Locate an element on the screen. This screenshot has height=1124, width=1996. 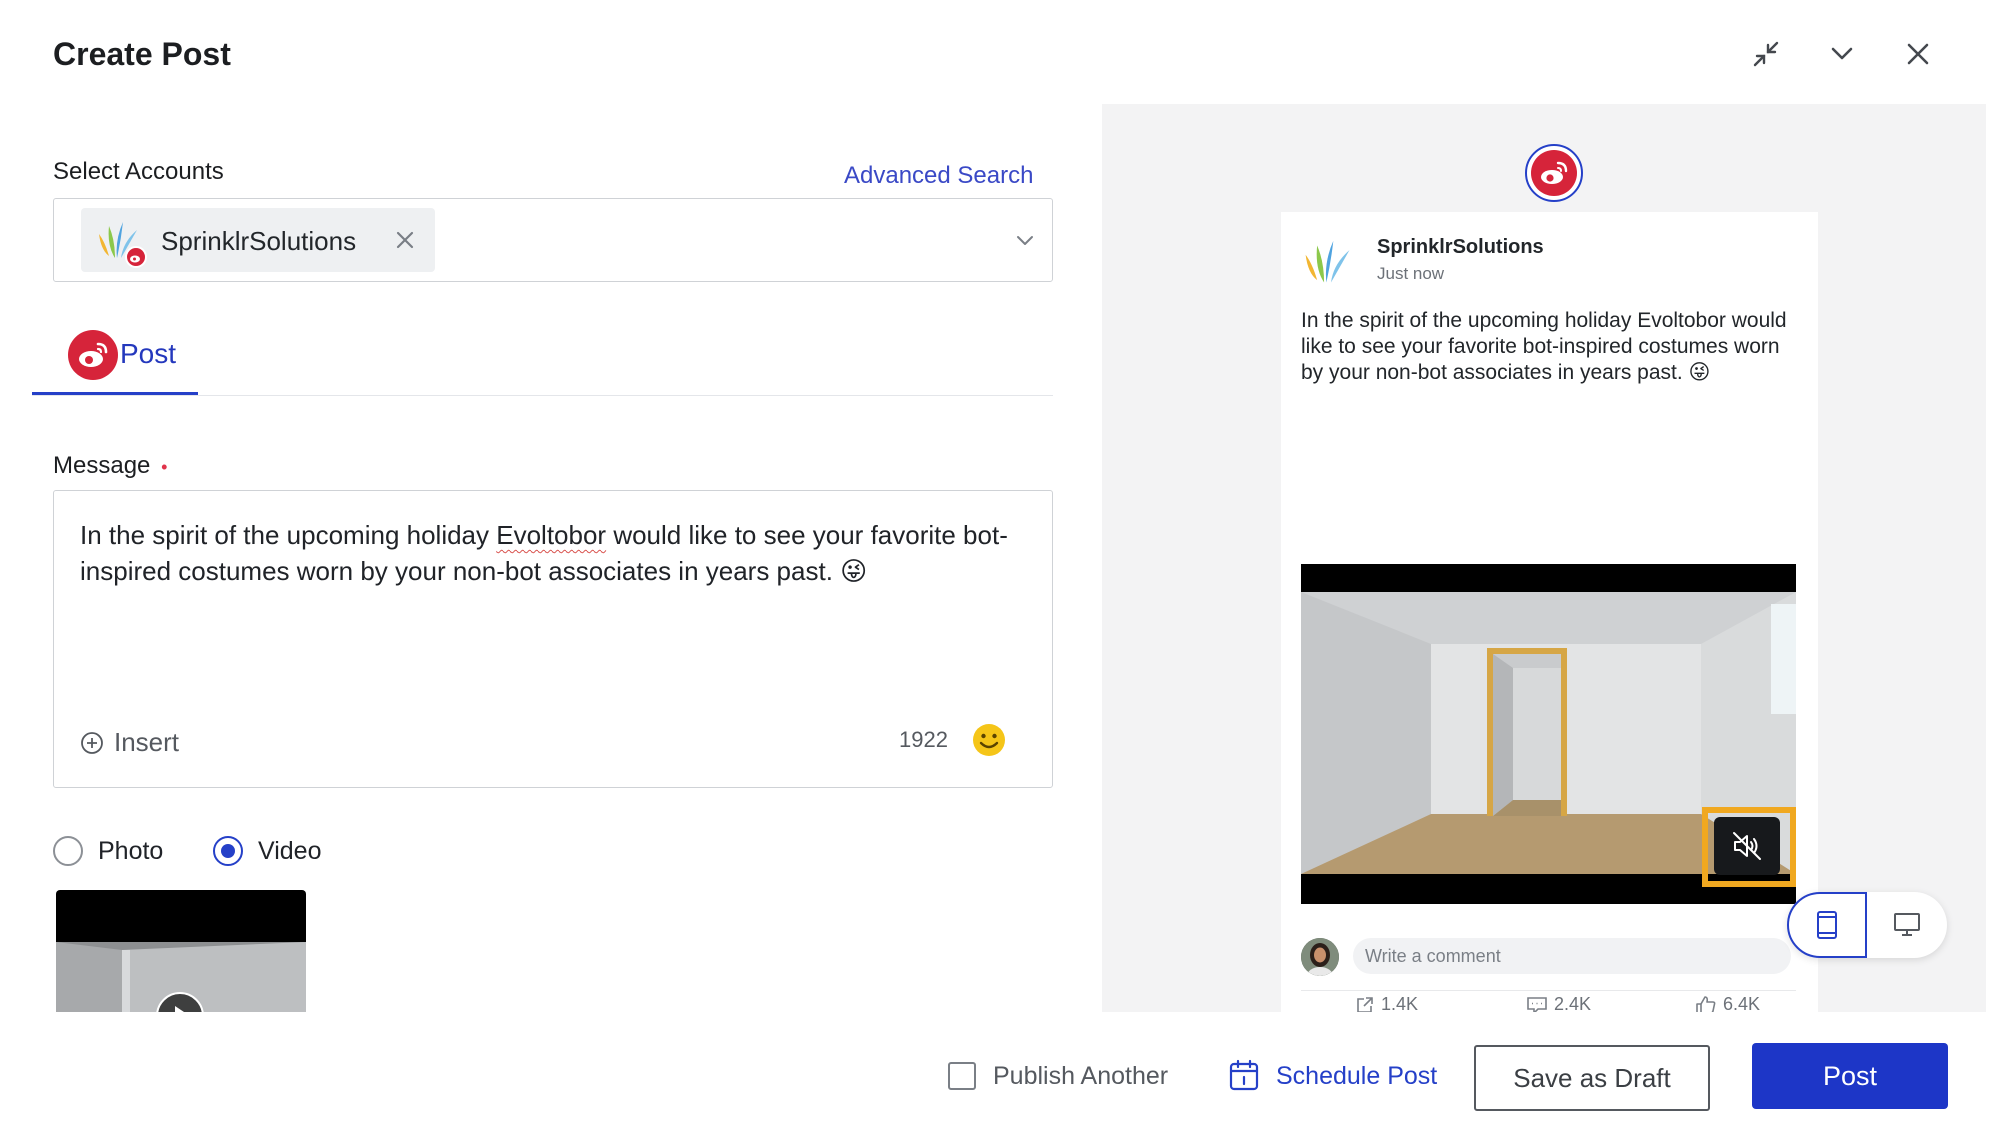
comment-row: Write a comment is located at coordinates (1548, 957).